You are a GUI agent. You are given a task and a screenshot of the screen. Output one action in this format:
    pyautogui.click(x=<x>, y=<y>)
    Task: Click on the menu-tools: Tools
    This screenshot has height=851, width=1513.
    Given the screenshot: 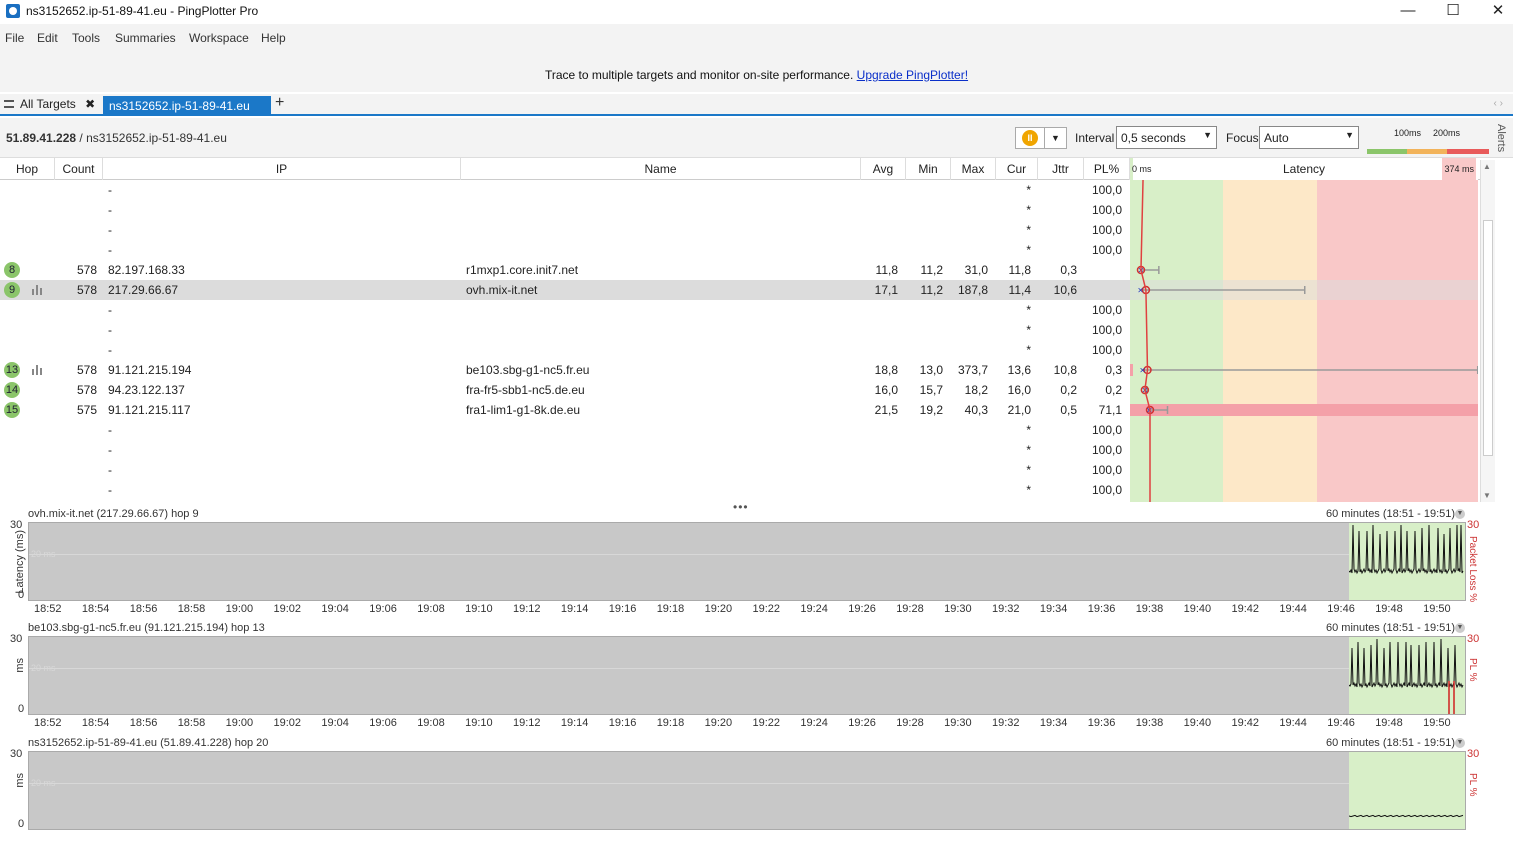 What is the action you would take?
    pyautogui.click(x=86, y=38)
    